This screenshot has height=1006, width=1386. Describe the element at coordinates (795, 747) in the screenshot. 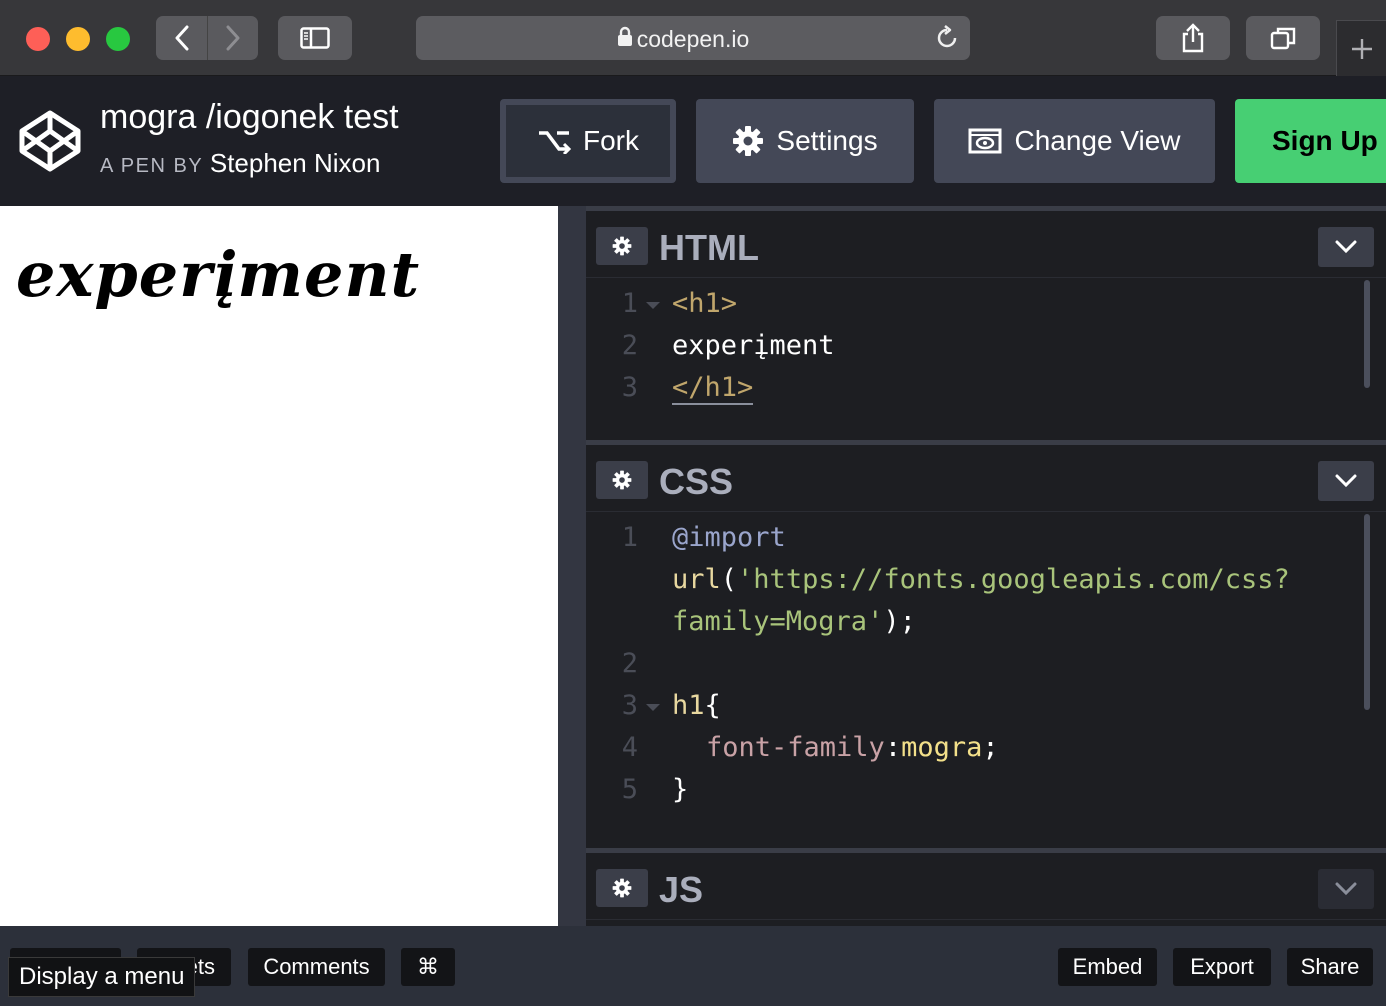

I see `code-token: font-family` at that location.